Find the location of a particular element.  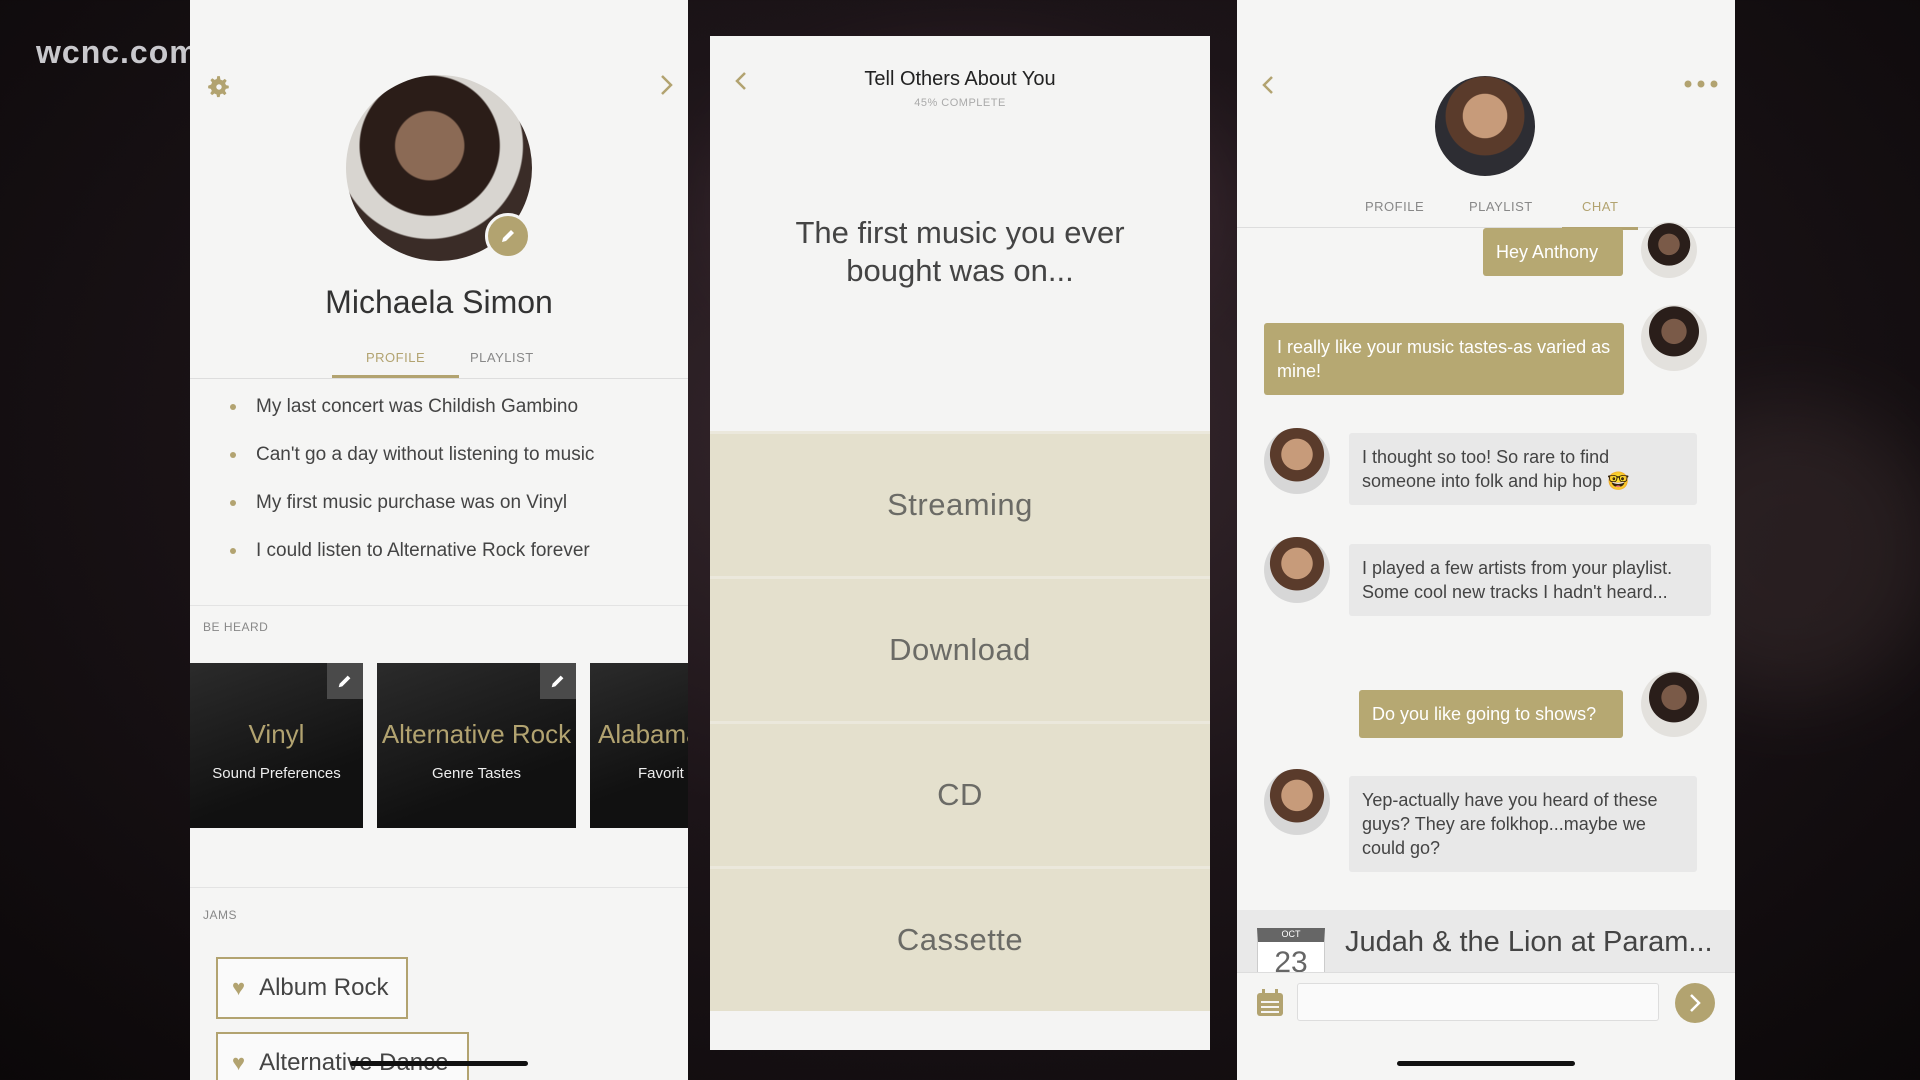

message-bubble: Hey Anthony is located at coordinates (1553, 252).